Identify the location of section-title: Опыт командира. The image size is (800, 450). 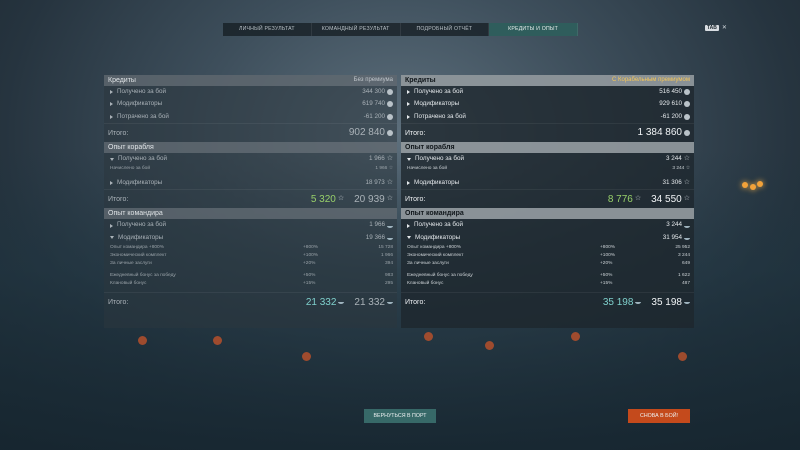
(434, 214).